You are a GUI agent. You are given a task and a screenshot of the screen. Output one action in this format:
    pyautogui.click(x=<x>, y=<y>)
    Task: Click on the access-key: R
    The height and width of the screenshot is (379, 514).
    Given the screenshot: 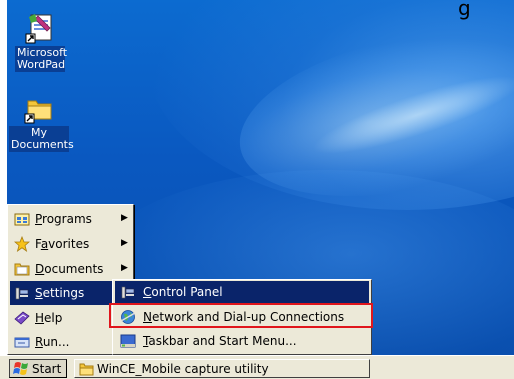 What is the action you would take?
    pyautogui.click(x=39, y=342)
    